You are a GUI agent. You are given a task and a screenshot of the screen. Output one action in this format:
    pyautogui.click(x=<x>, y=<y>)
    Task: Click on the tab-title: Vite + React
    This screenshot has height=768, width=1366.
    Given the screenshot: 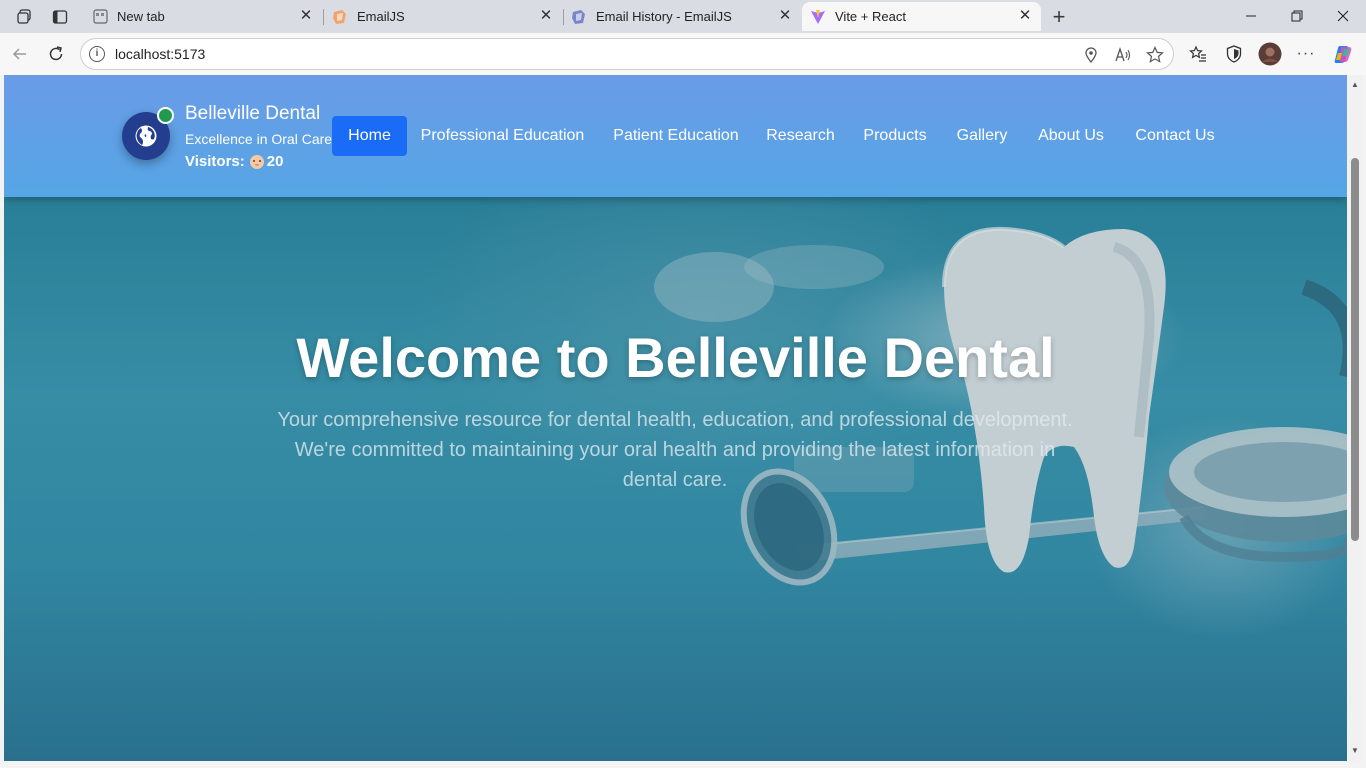 What is the action you would take?
    pyautogui.click(x=870, y=16)
    